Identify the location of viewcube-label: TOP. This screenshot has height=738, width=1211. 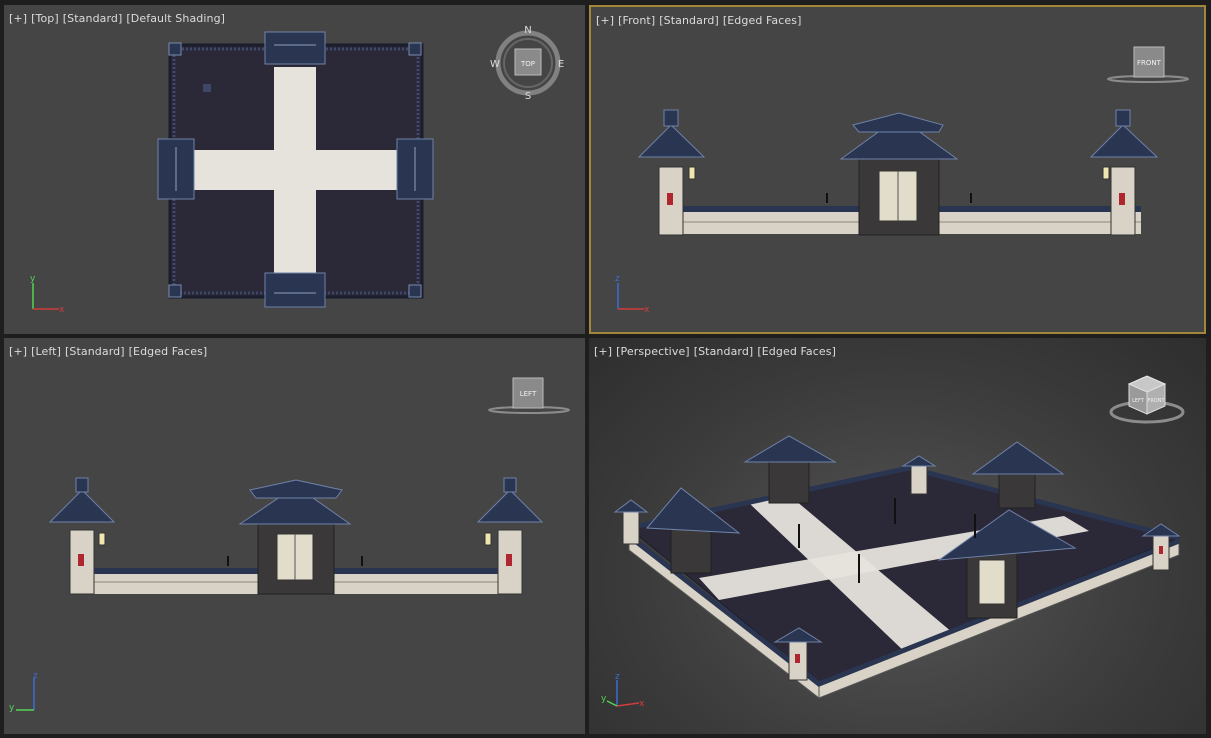
(527, 64).